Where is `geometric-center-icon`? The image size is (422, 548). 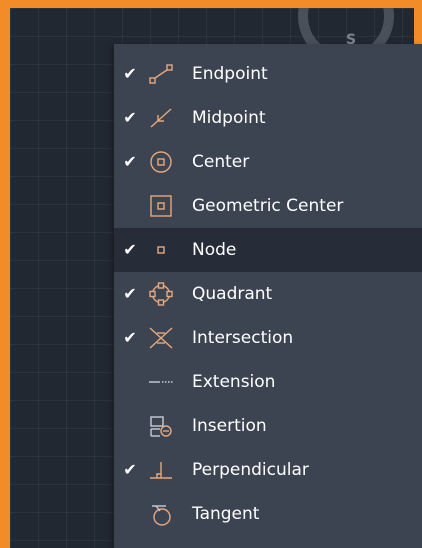
geometric-center-icon is located at coordinates (161, 206).